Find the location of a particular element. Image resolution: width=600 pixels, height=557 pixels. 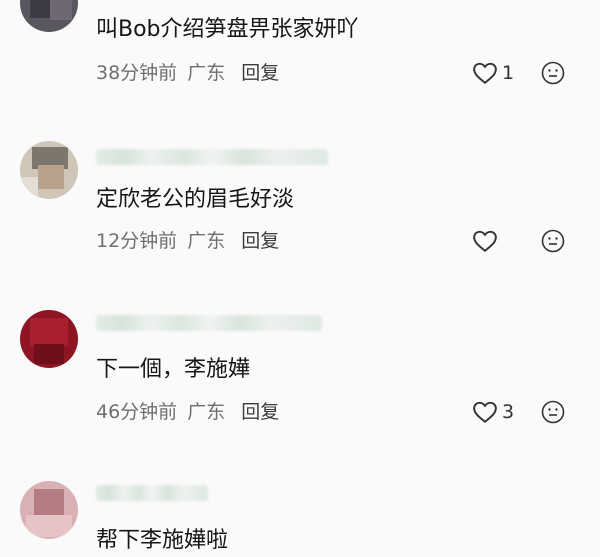

like-count: 3 is located at coordinates (508, 412).